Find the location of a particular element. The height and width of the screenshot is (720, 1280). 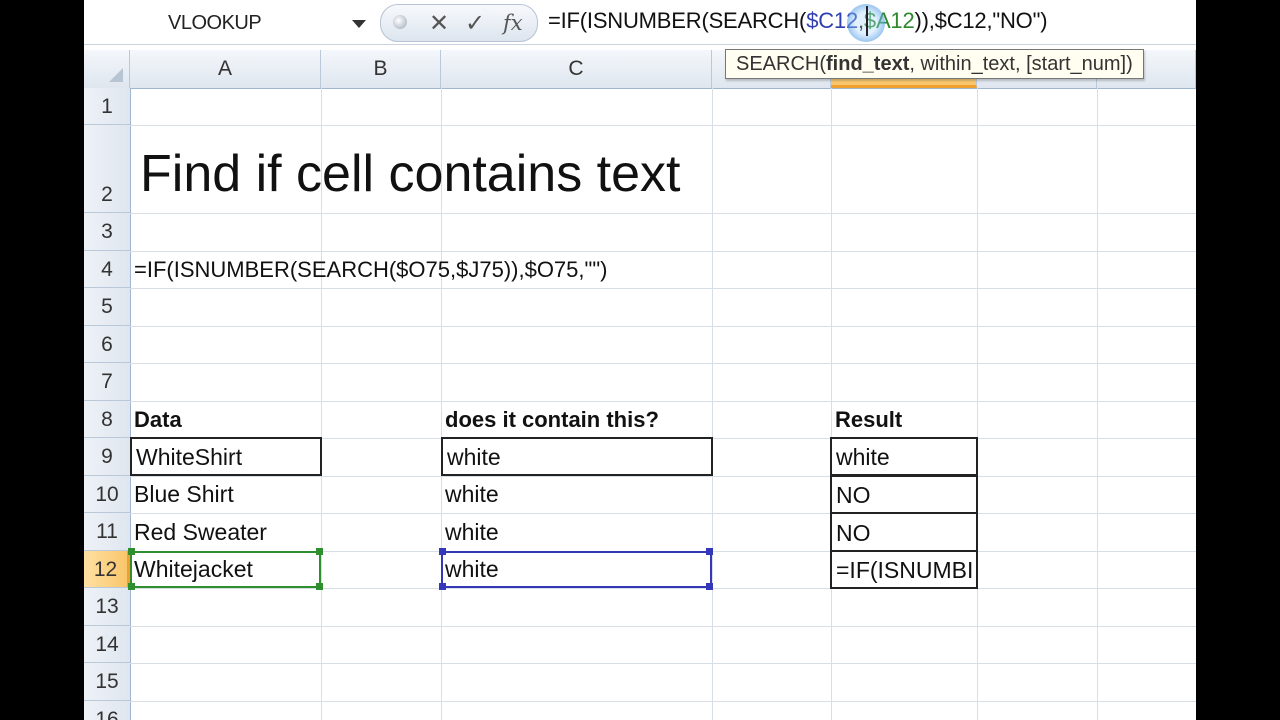

name-box: VLOOKUP is located at coordinates (229, 22).